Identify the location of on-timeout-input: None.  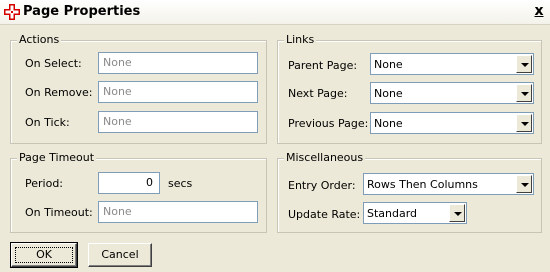
(178, 212).